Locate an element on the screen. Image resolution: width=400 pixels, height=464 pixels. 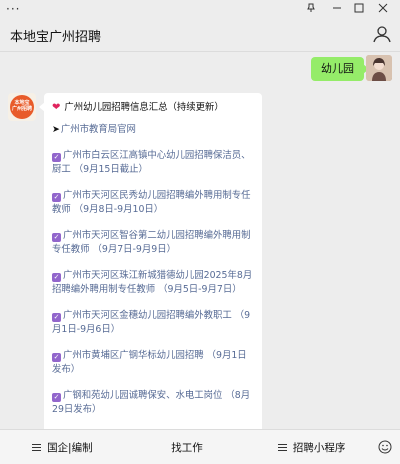
job-link-text: 广州市天河区智谷第二幼儿园招聘编外聘用制专任教师 （9月7日-9月9日） is located at coordinates (151, 242).